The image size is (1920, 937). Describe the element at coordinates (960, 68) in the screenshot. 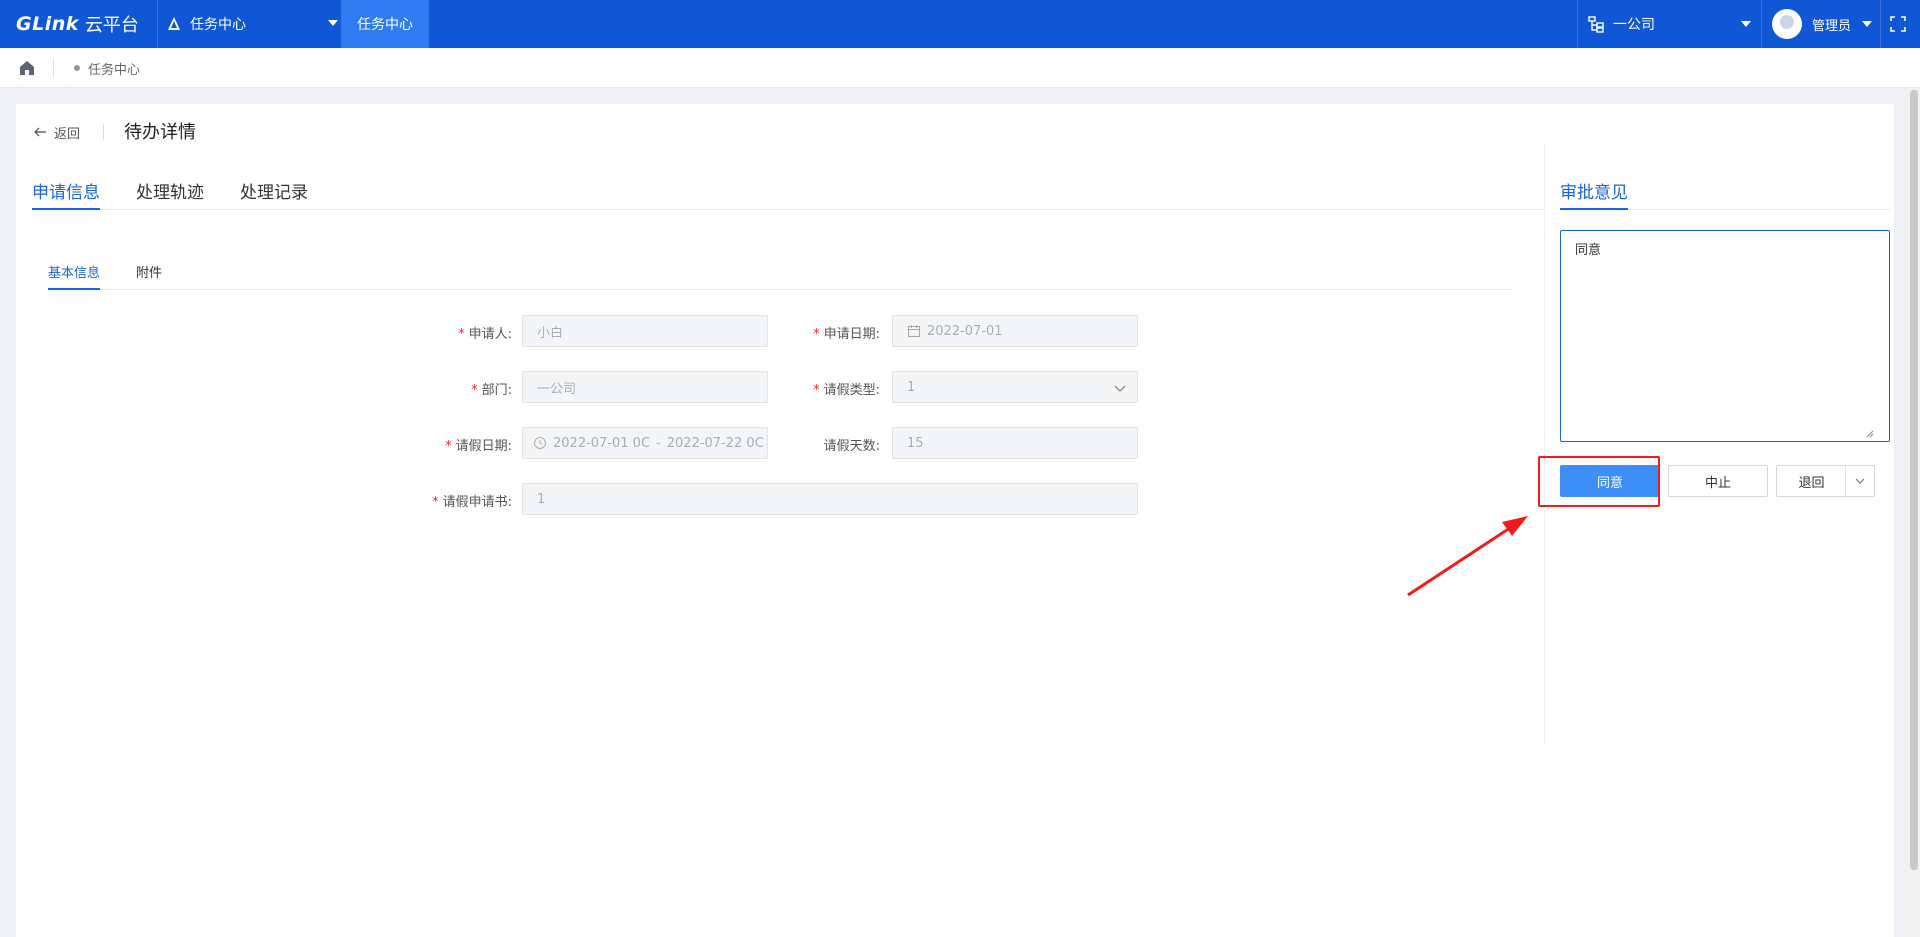

I see `breadcrumb: 任务中心` at that location.